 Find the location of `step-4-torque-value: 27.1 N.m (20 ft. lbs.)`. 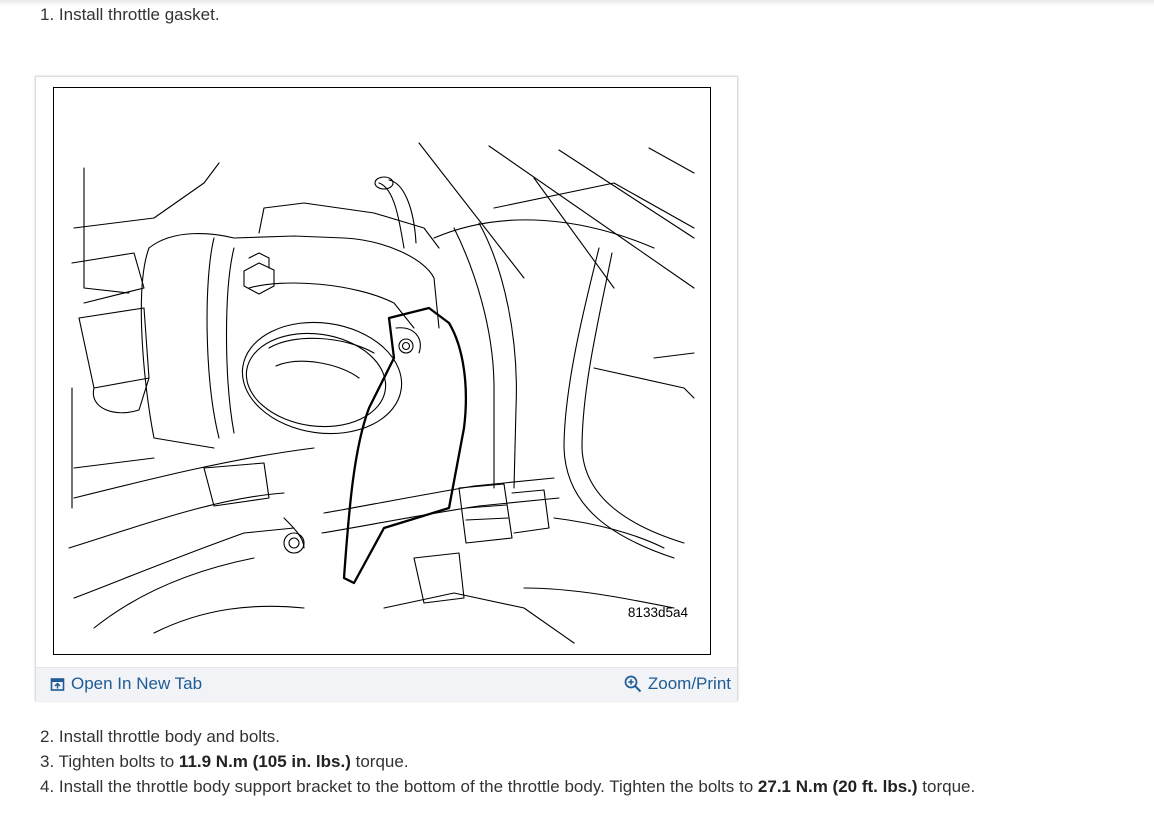

step-4-torque-value: 27.1 N.m (20 ft. lbs.) is located at coordinates (837, 786).